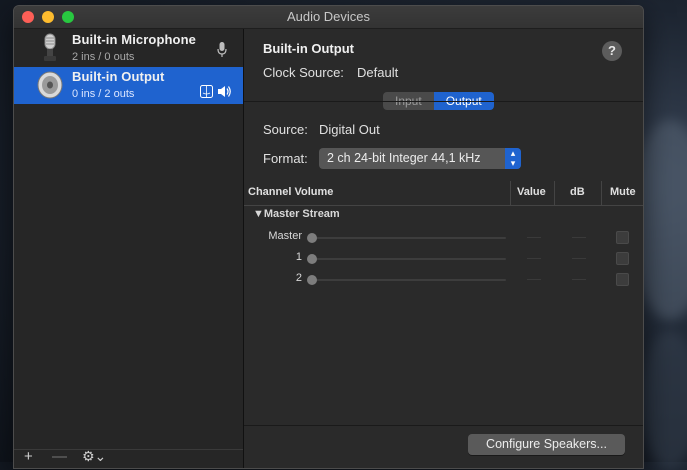 The height and width of the screenshot is (470, 687). What do you see at coordinates (50, 48) in the screenshot?
I see `microphone-icon` at bounding box center [50, 48].